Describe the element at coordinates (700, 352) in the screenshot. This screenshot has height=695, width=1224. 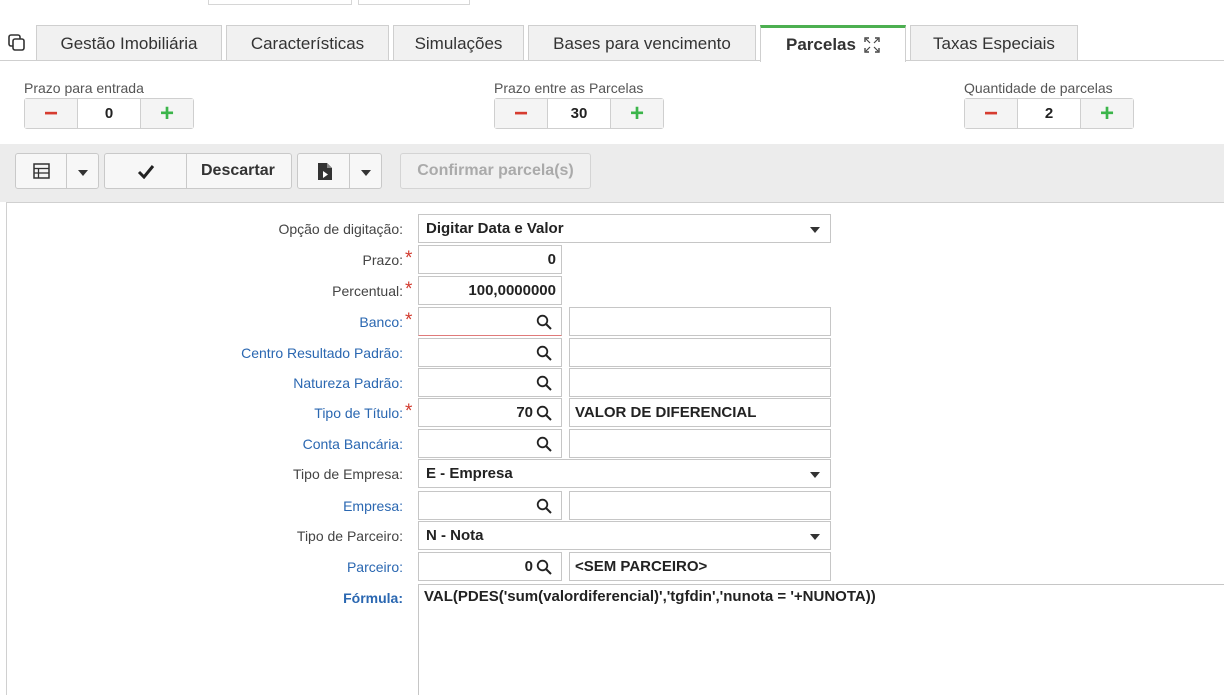
I see `centro-desc-input` at that location.